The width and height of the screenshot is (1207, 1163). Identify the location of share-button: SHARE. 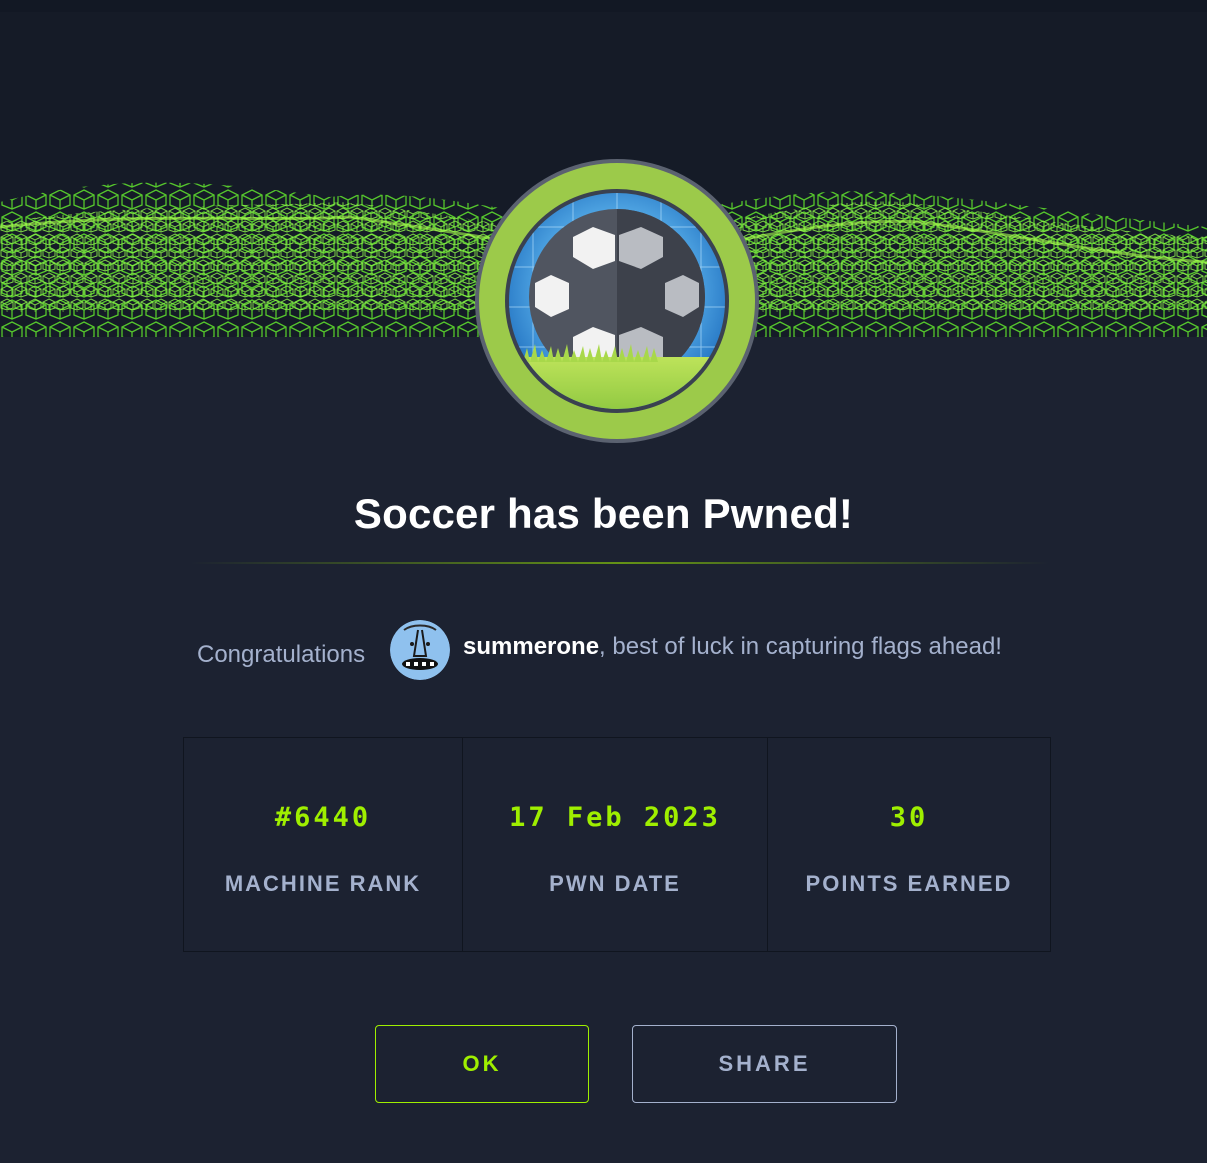
(764, 1064).